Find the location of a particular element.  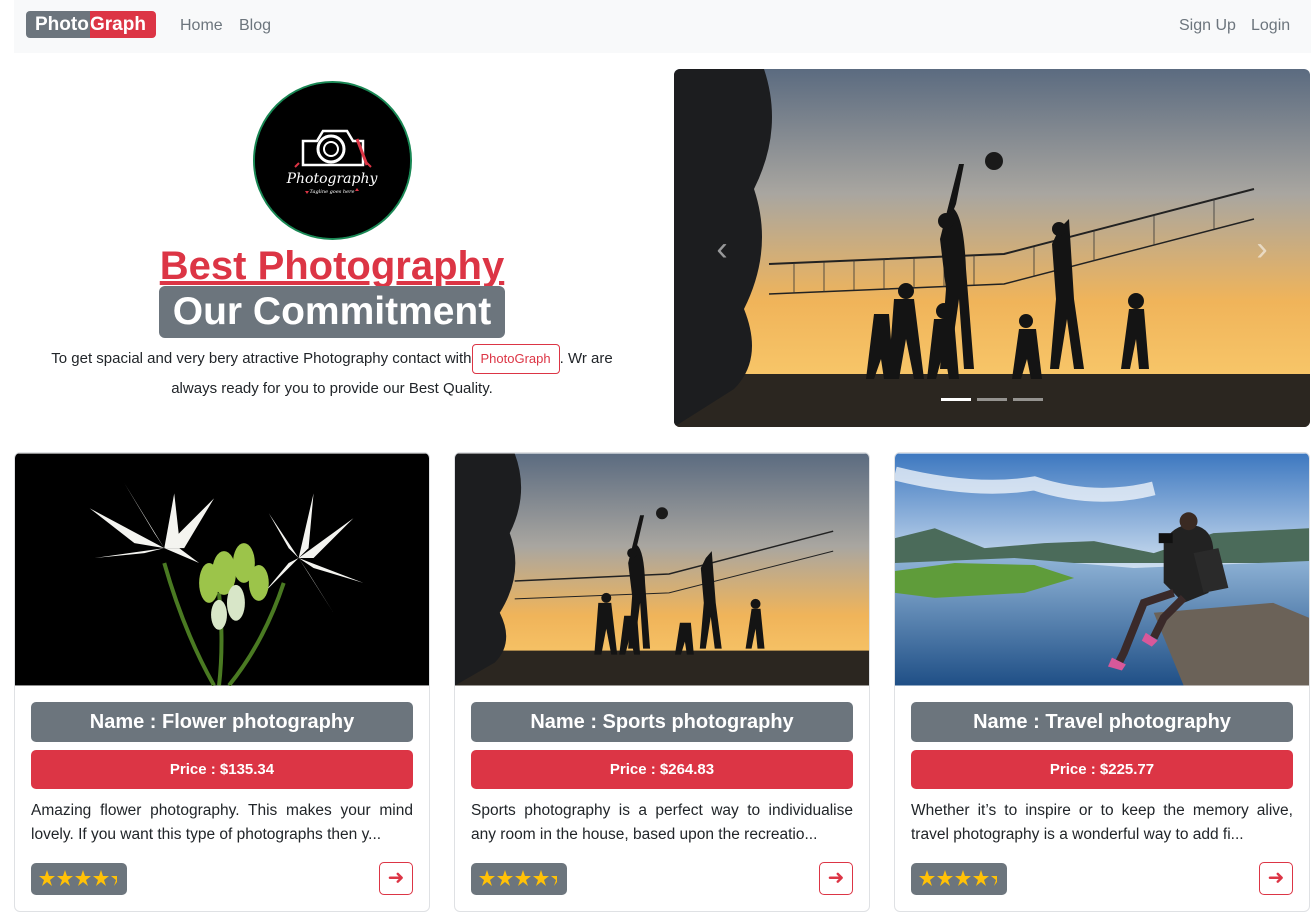

card-name-label: Name : Flower photography is located at coordinates (222, 722).